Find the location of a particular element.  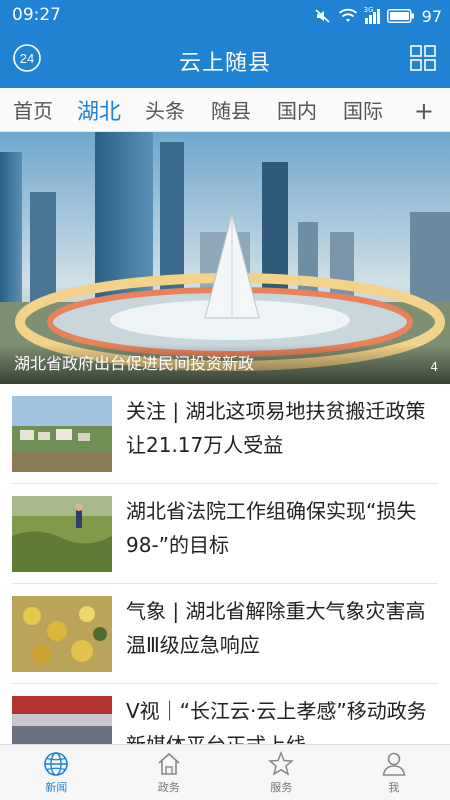

nav-services: 服务 is located at coordinates (281, 772).